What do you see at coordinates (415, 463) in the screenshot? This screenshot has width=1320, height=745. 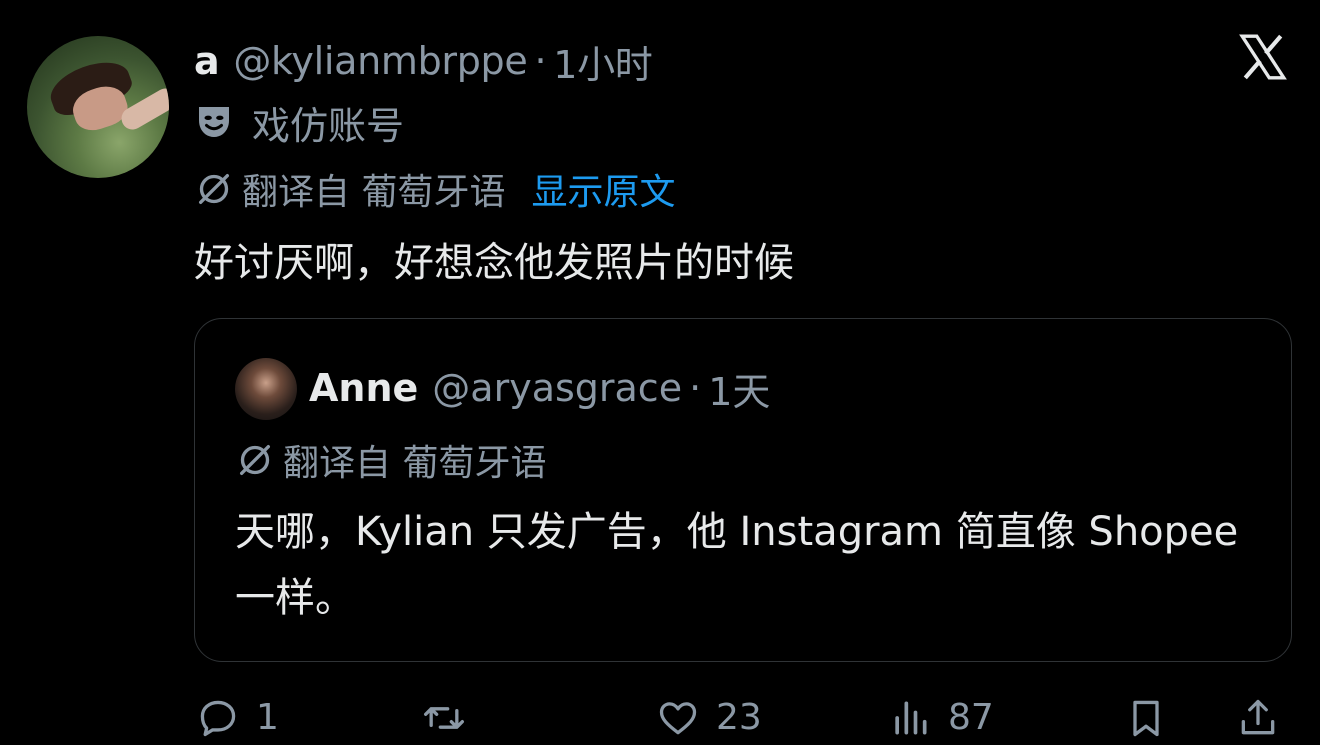 I see `quoted-translated-from-label: 翻译自 葡萄牙语` at bounding box center [415, 463].